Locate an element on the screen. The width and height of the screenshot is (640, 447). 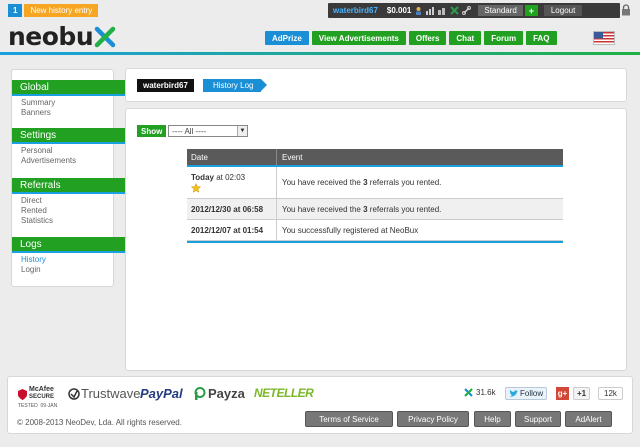
row-date: 2012/12/30 at 06:58 is located at coordinates (232, 209).